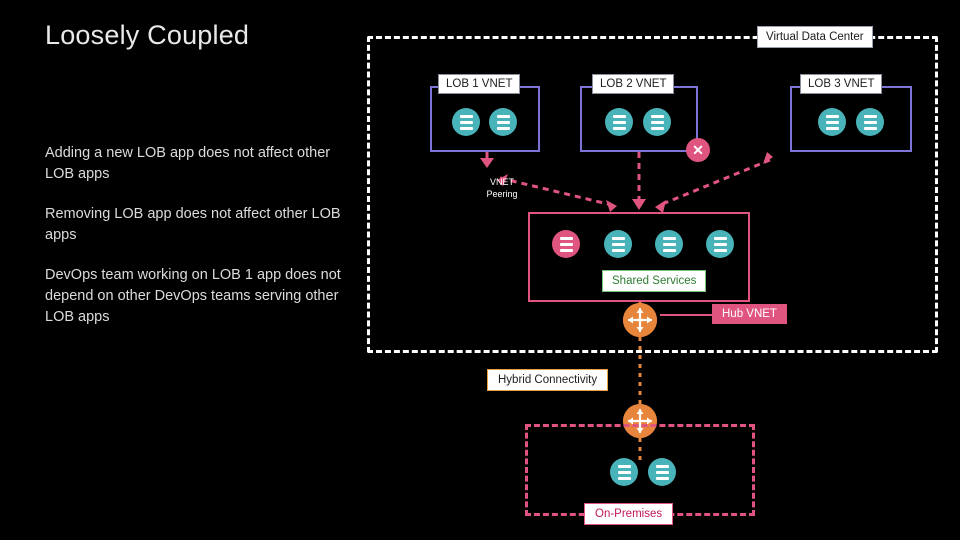 The width and height of the screenshot is (960, 540). Describe the element at coordinates (629, 514) in the screenshot. I see `on-premises-label: On-Premises` at that location.